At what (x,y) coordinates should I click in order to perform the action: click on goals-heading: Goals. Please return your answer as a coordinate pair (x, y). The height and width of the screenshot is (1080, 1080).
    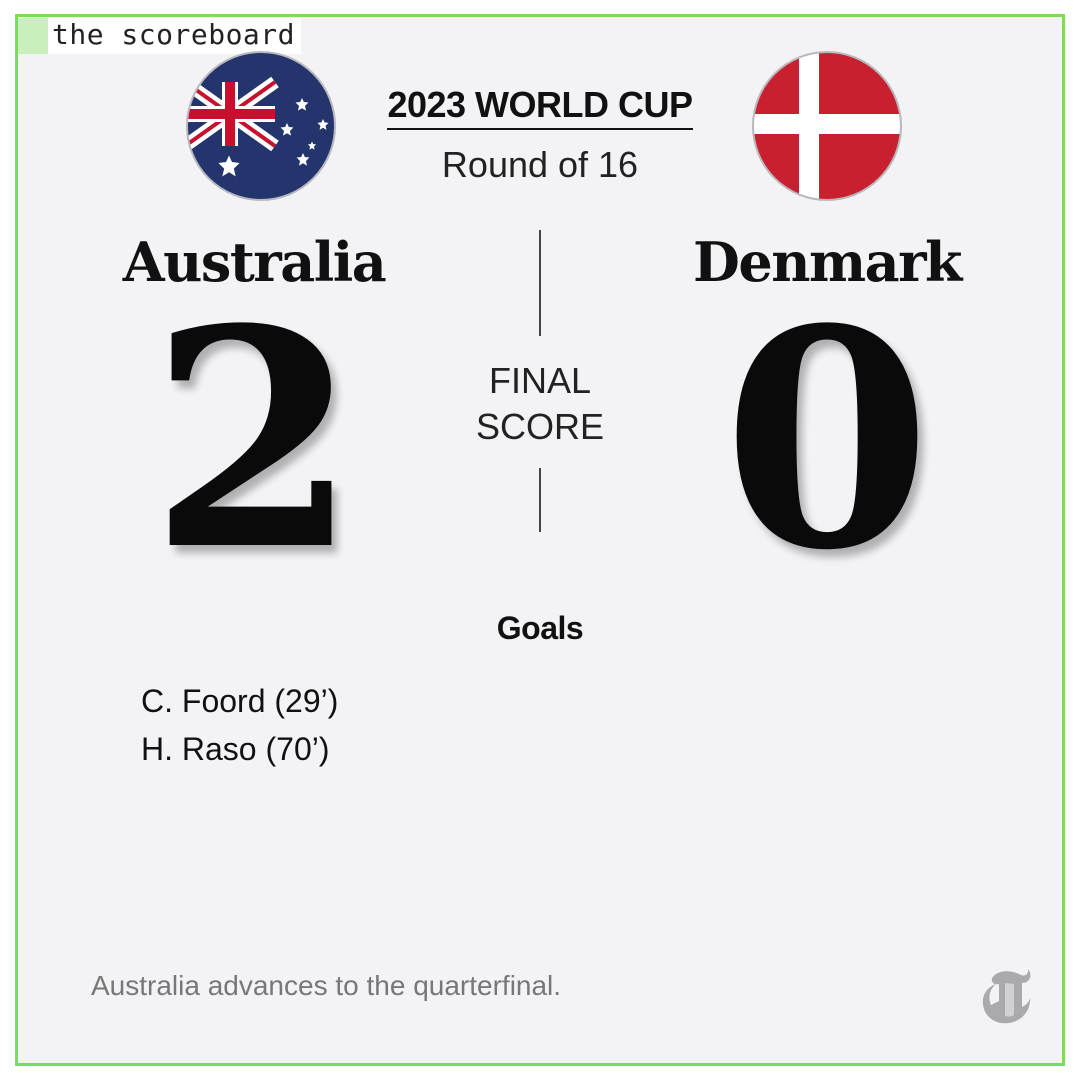
    Looking at the image, I should click on (540, 628).